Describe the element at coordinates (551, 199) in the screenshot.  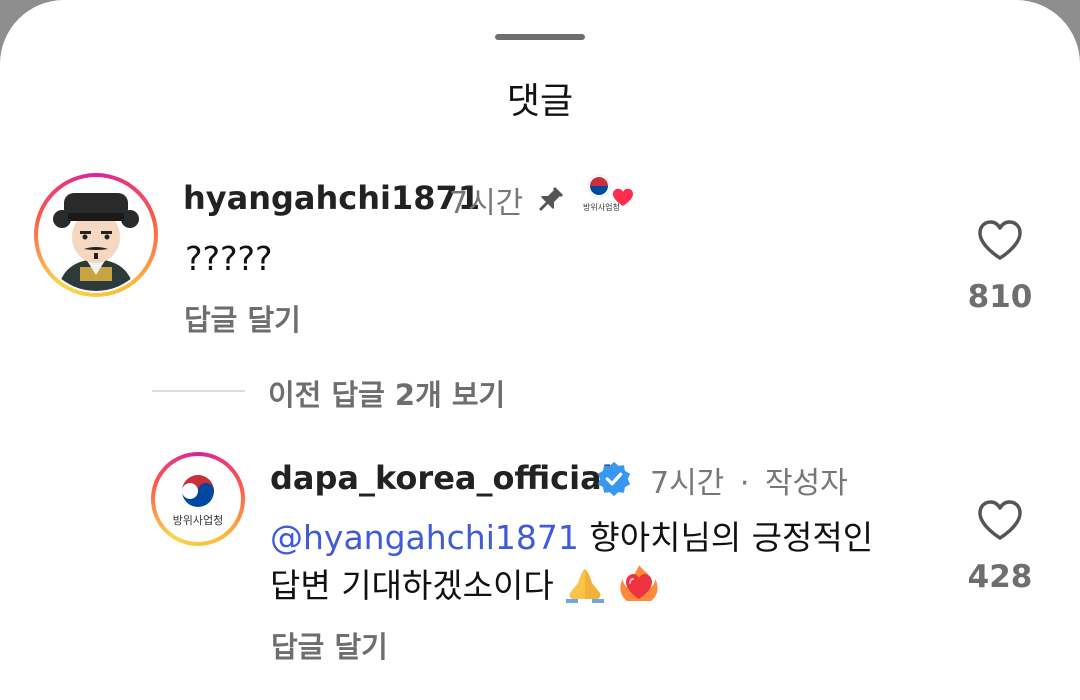
I see `pin-icon` at that location.